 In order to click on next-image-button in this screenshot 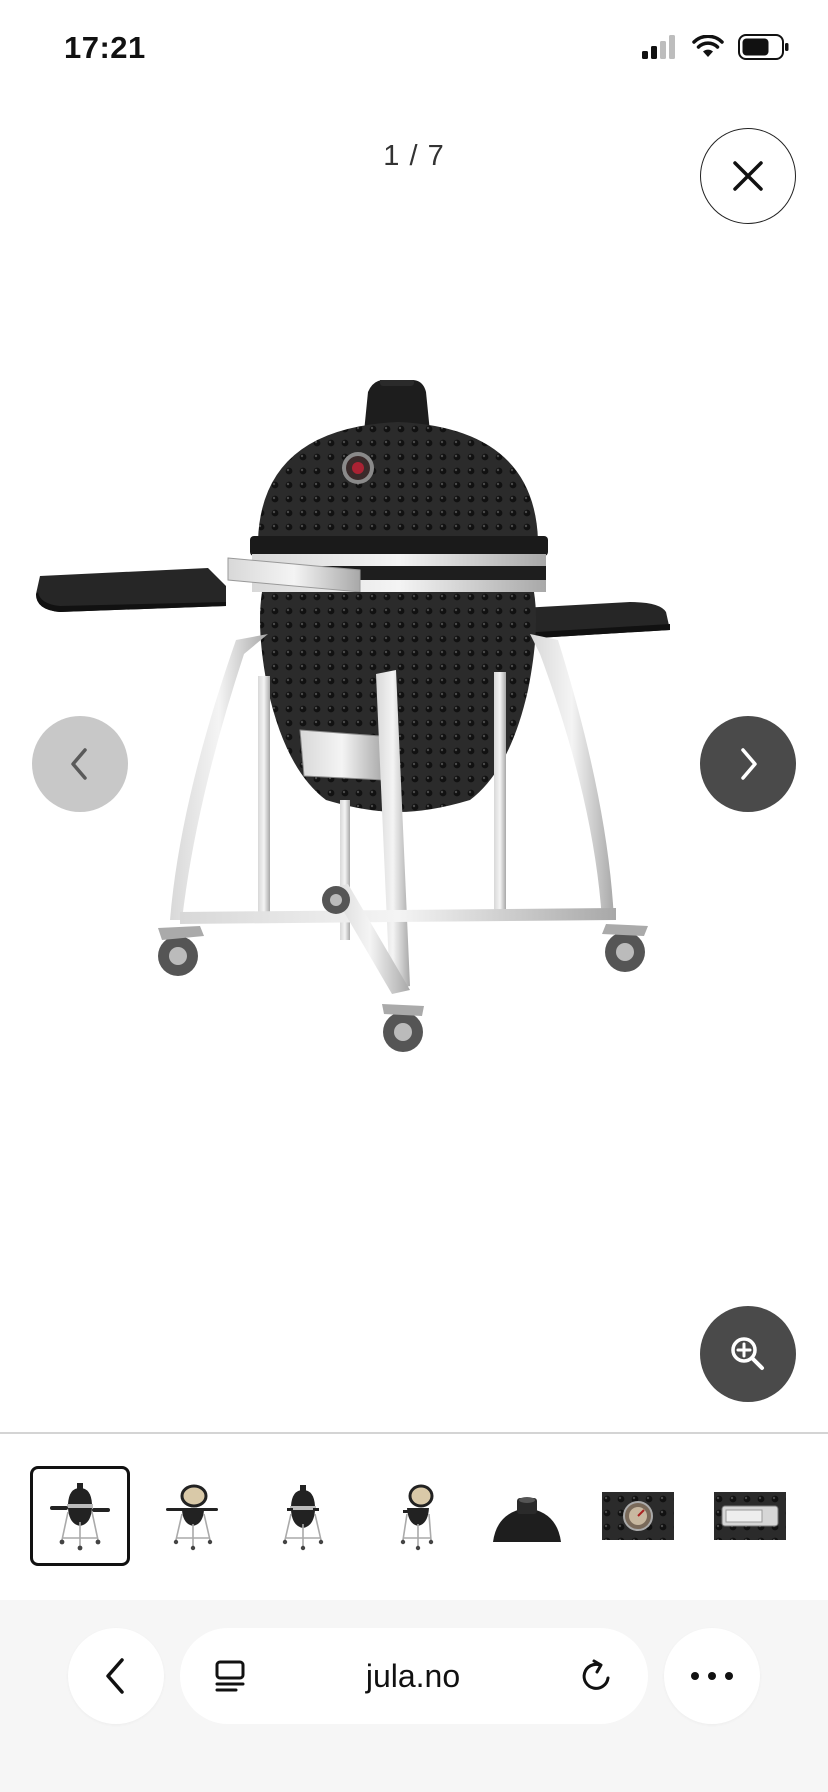, I will do `click(748, 764)`.